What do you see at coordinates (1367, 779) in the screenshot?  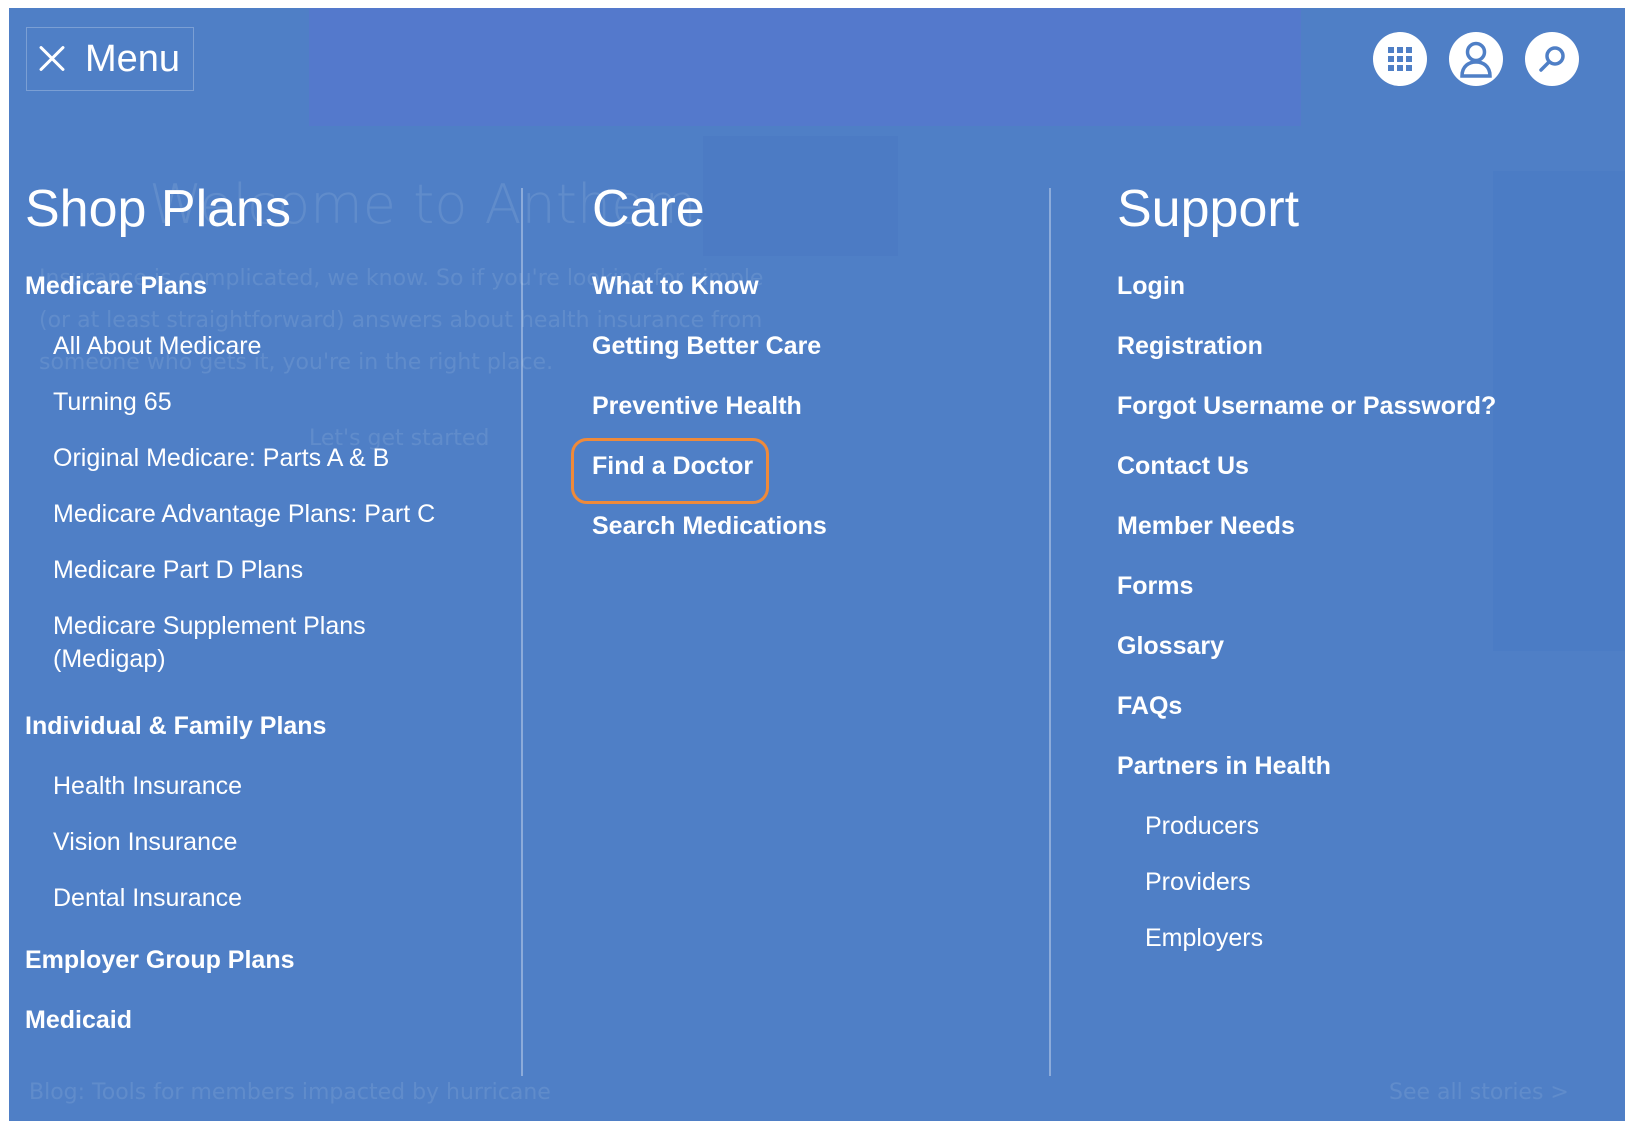 I see `nav-partners-in-health: Partners in Health` at bounding box center [1367, 779].